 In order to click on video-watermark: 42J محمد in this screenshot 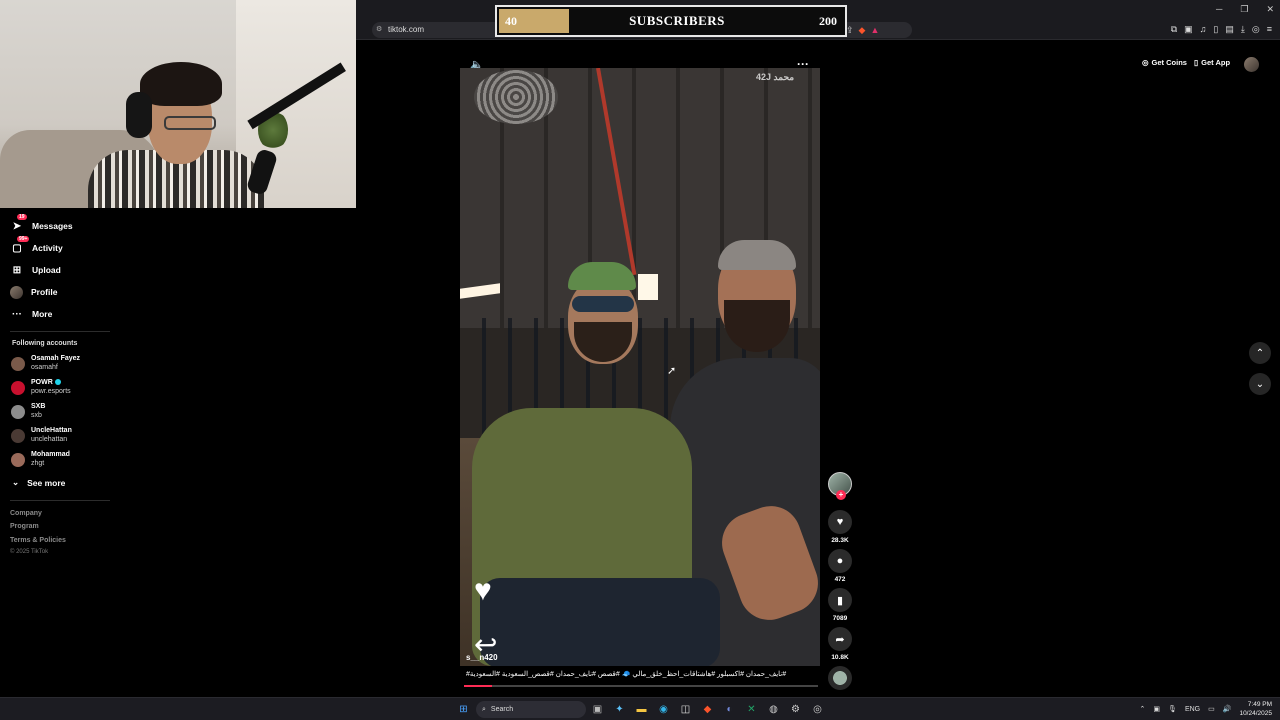, I will do `click(775, 77)`.